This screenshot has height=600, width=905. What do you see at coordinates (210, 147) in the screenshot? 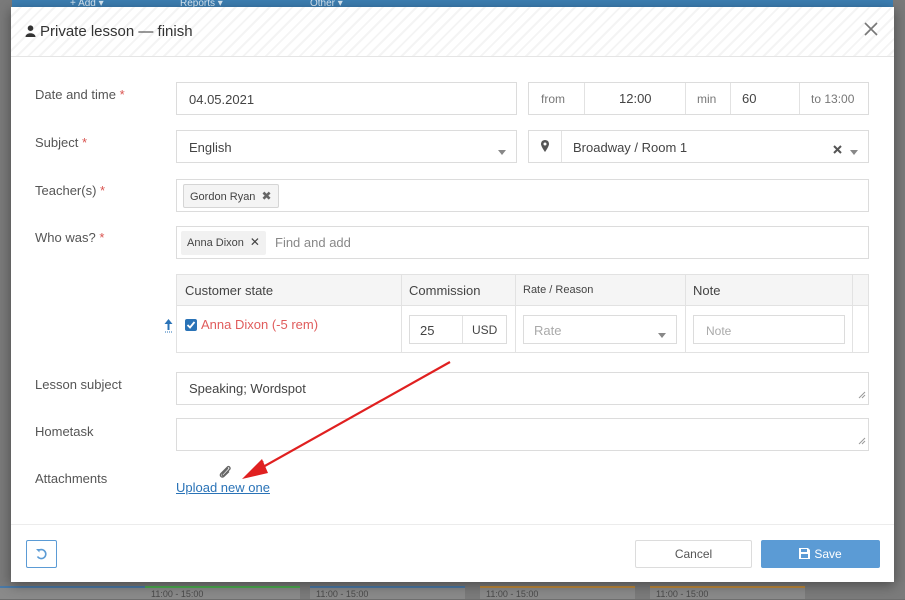
I see `subject-value: English` at bounding box center [210, 147].